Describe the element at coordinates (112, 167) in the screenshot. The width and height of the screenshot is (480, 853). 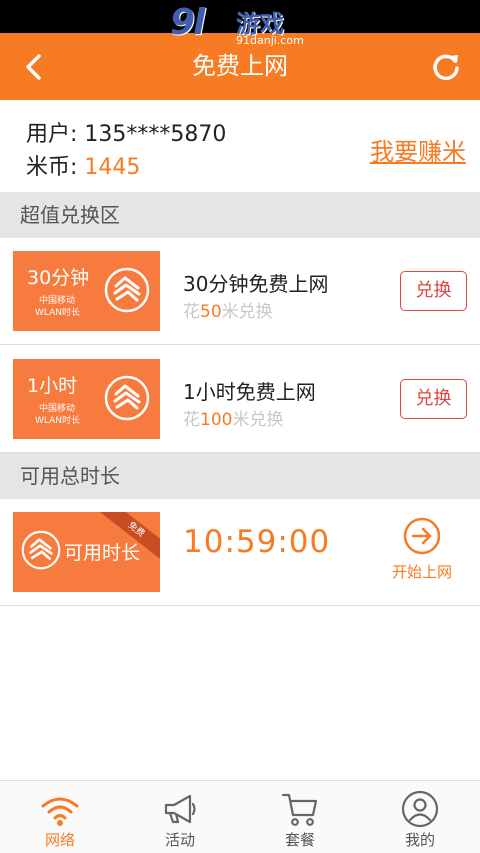
I see `coin-balance: 1445` at that location.